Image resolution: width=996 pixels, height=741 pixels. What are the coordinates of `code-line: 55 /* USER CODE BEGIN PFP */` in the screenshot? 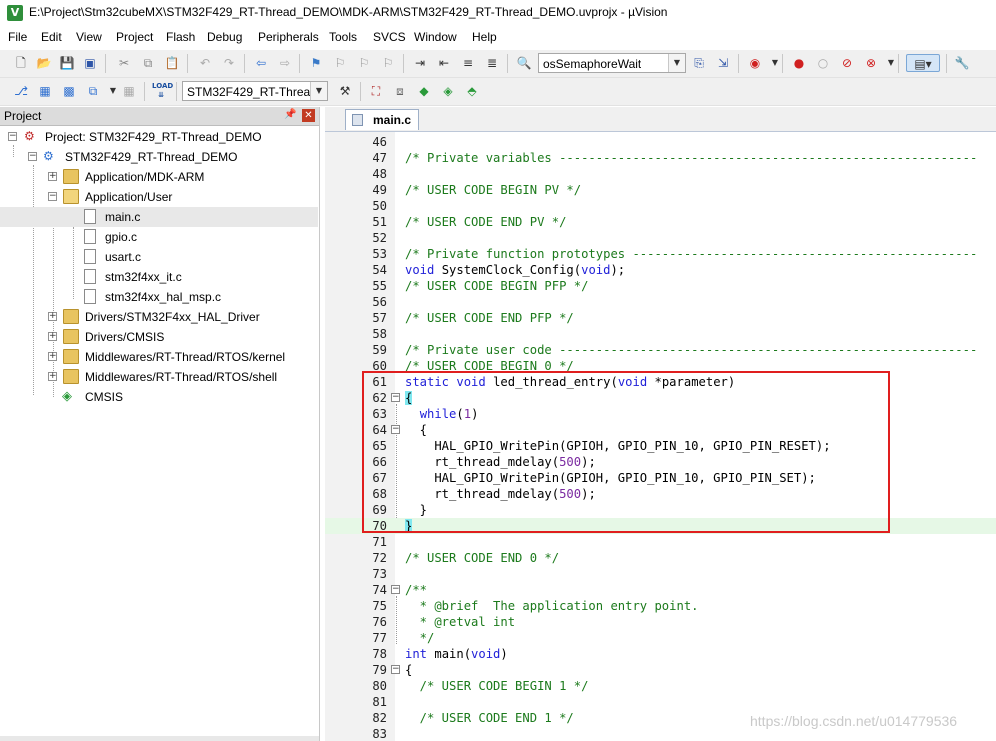 It's located at (660, 286).